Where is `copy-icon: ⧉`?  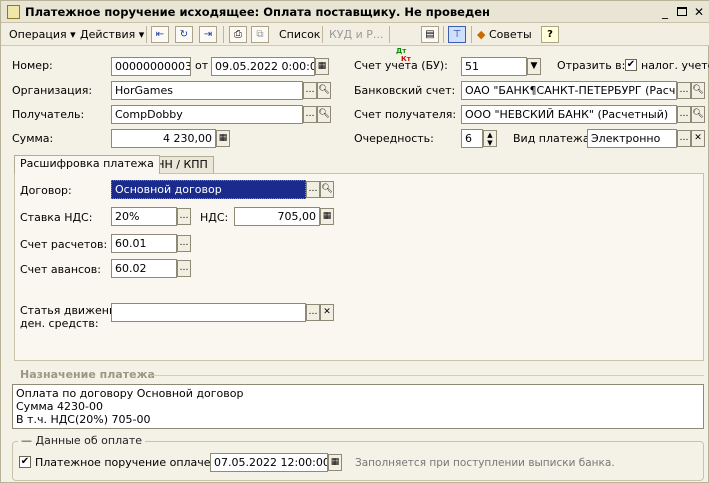
copy-icon: ⧉ is located at coordinates (260, 34).